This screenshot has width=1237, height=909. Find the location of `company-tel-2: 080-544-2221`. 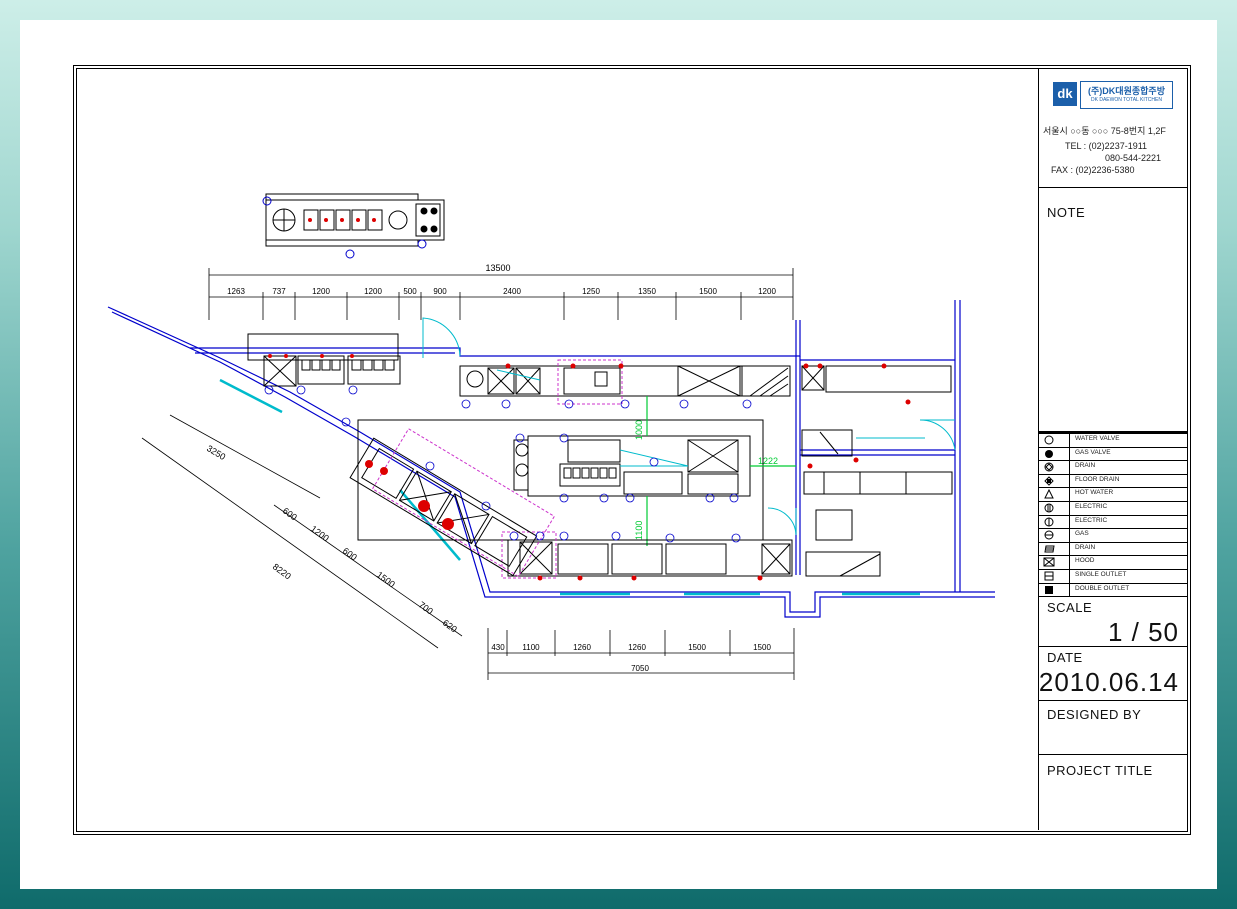

company-tel-2: 080-544-2221 is located at coordinates (1133, 158).